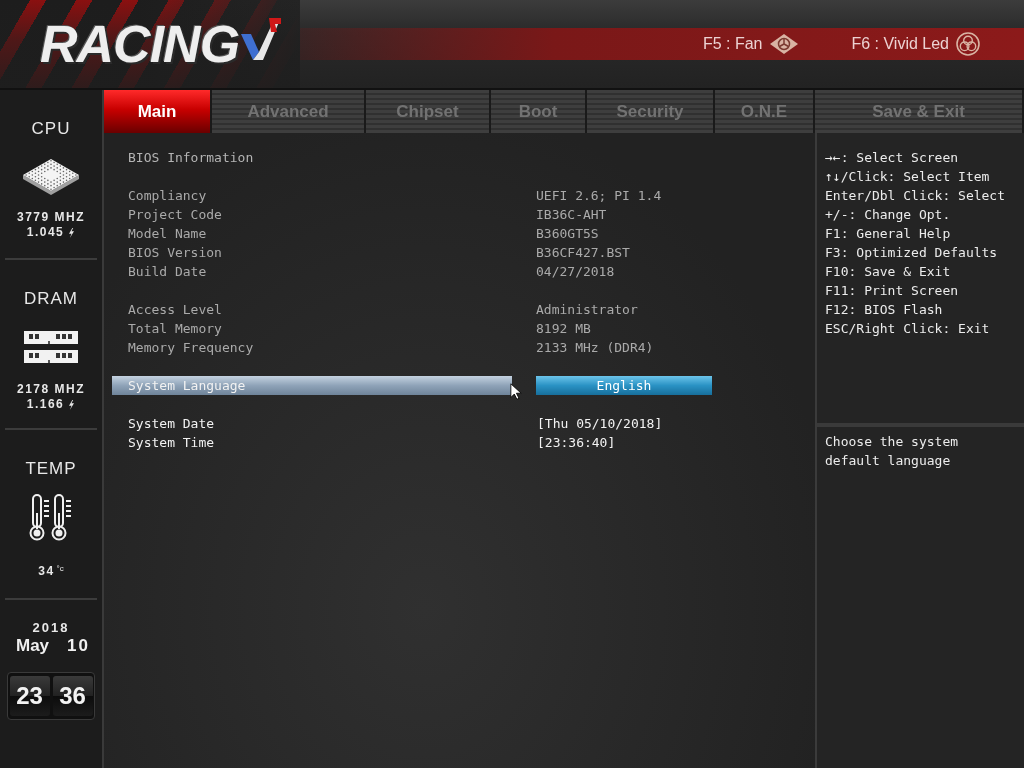 Image resolution: width=1024 pixels, height=768 pixels. What do you see at coordinates (167, 196) in the screenshot?
I see `info-label: Compliancy` at bounding box center [167, 196].